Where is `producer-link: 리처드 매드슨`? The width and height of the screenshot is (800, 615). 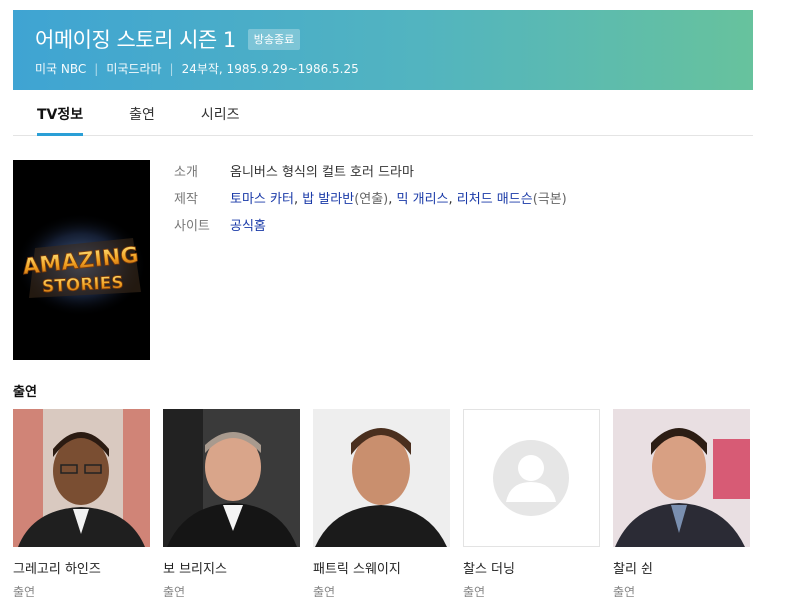 producer-link: 리처드 매드슨 is located at coordinates (495, 199).